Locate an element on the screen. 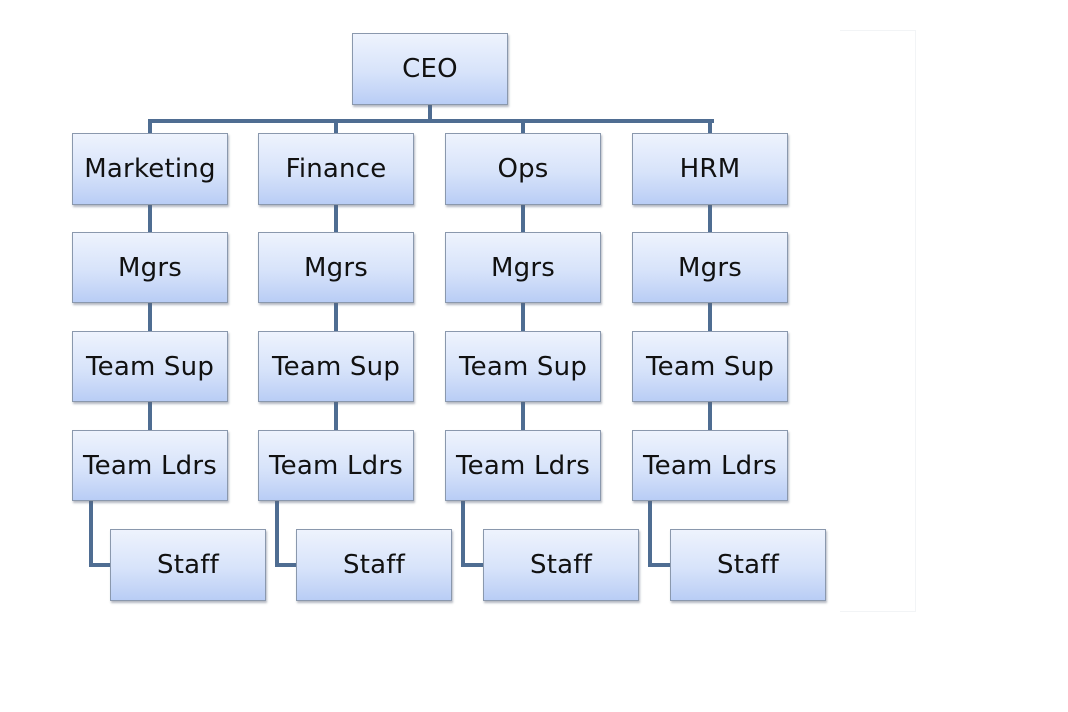  connector-col2-l3 is located at coordinates (523, 416).